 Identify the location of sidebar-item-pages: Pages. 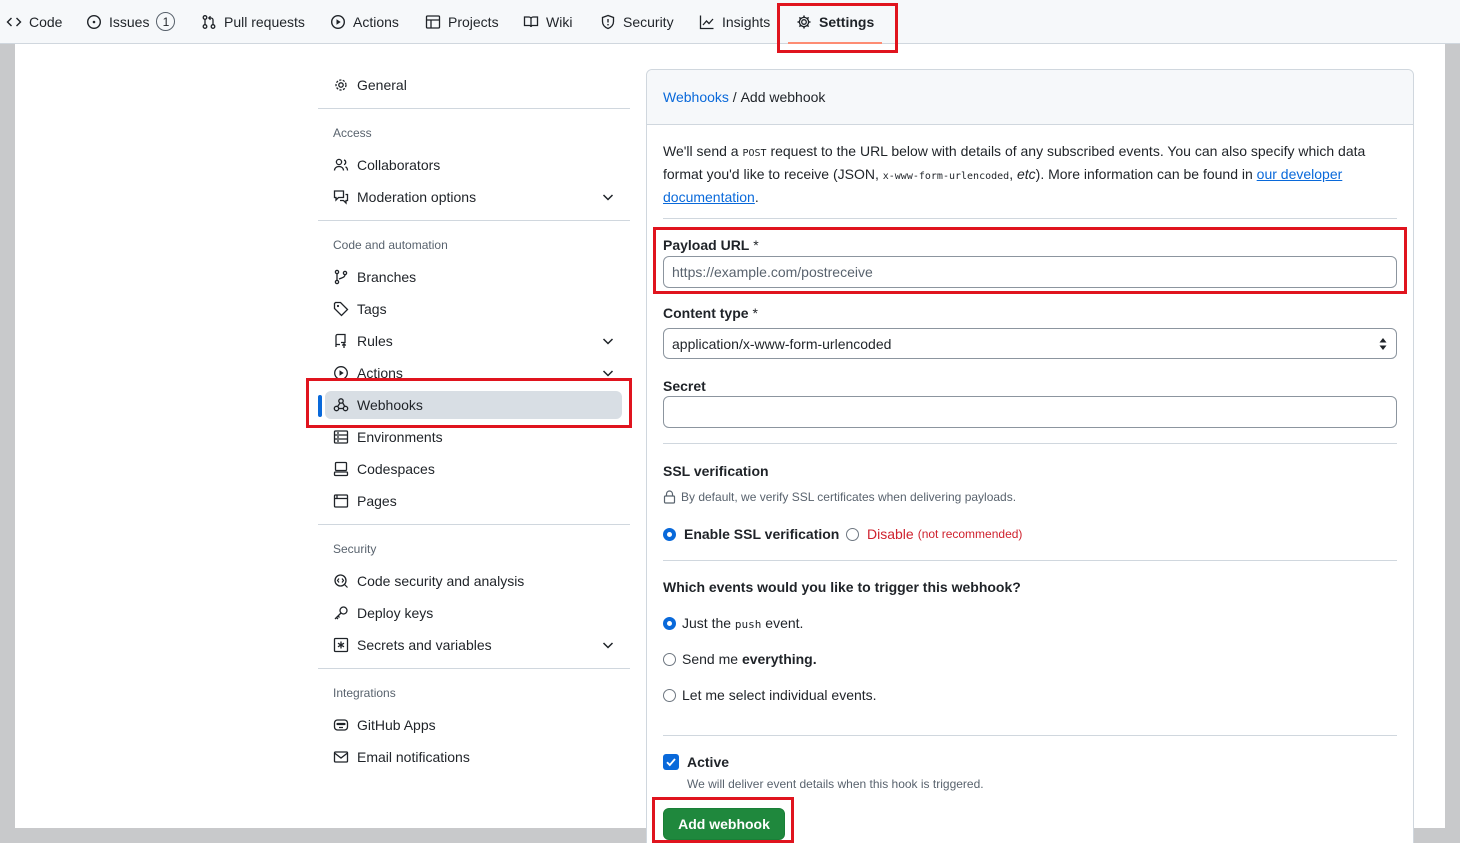
(478, 501).